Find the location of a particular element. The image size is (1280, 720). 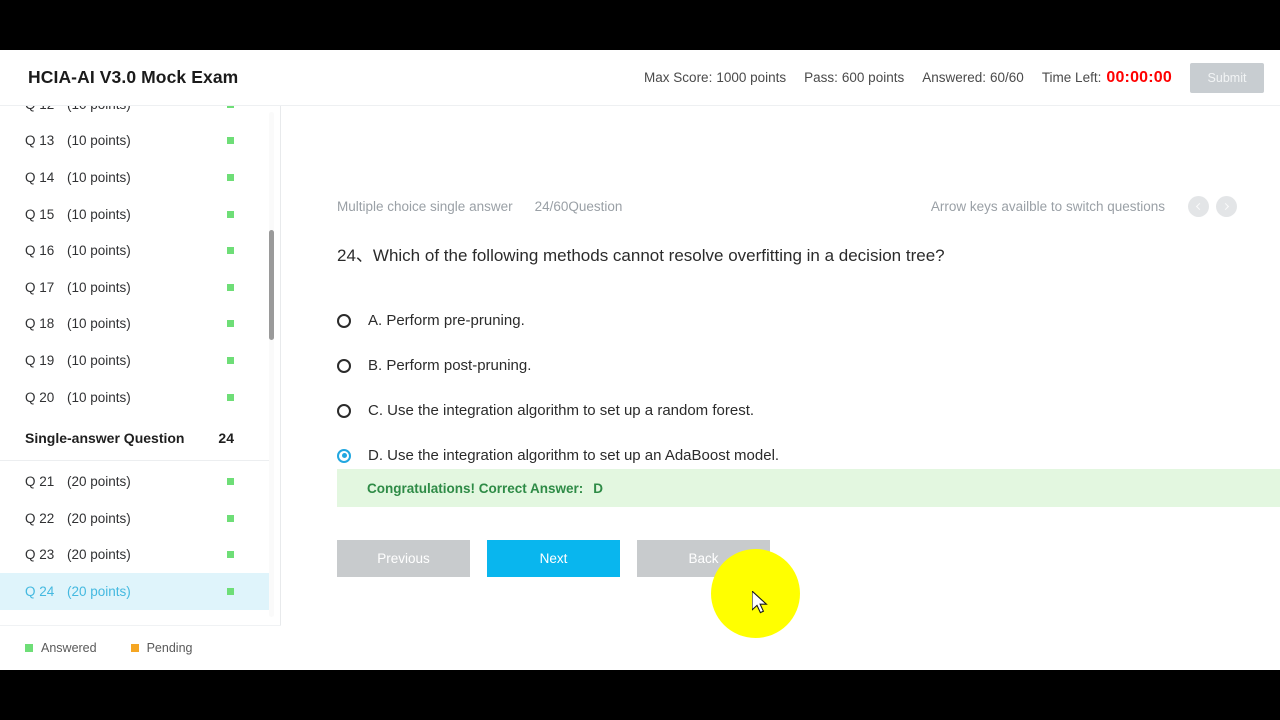

question-id: Q 21 is located at coordinates (40, 482).